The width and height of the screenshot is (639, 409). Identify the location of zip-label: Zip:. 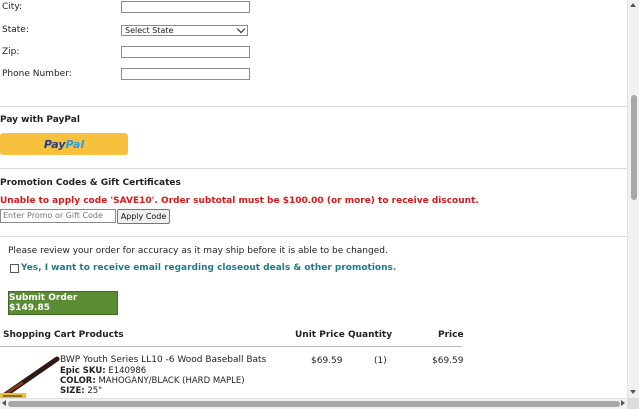
(11, 52).